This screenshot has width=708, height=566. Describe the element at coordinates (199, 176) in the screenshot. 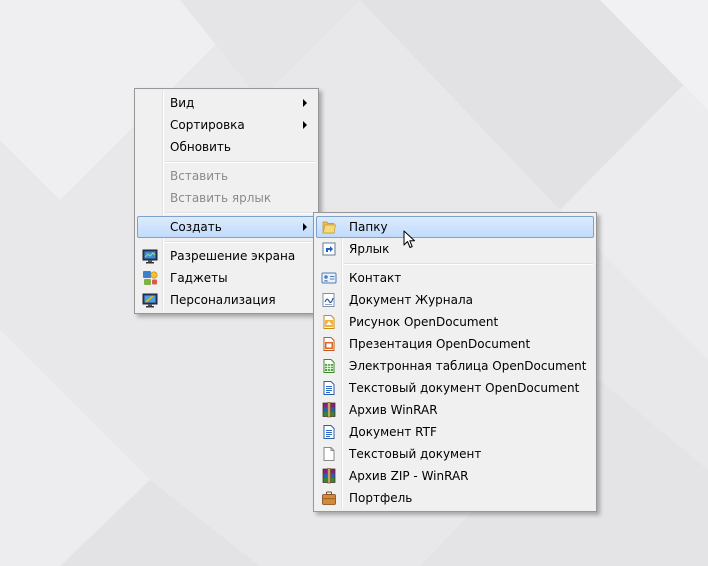

I see `menu-item-label: Вставить` at that location.